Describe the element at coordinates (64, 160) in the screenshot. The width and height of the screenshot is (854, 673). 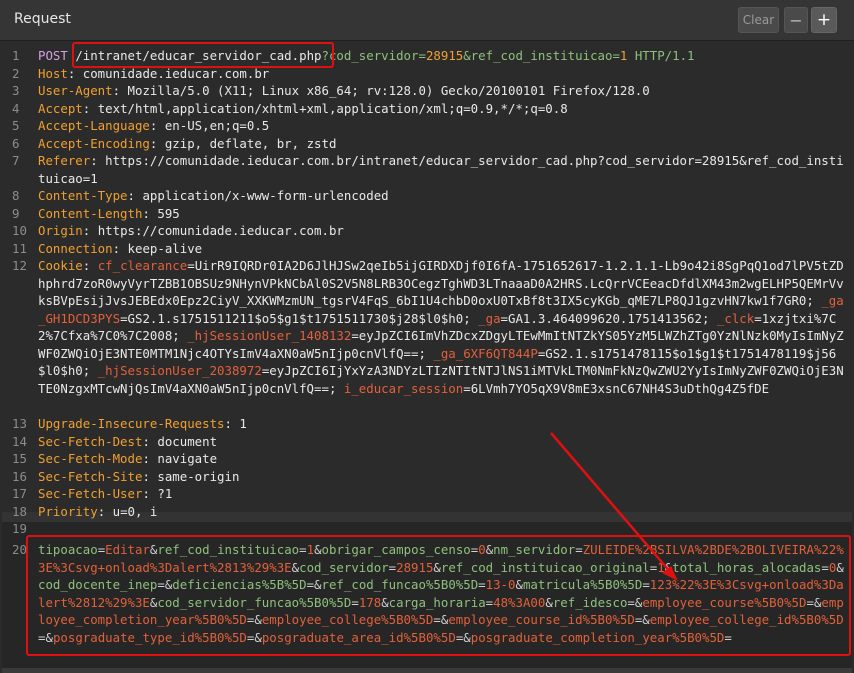
I see `header-name: Referer` at that location.